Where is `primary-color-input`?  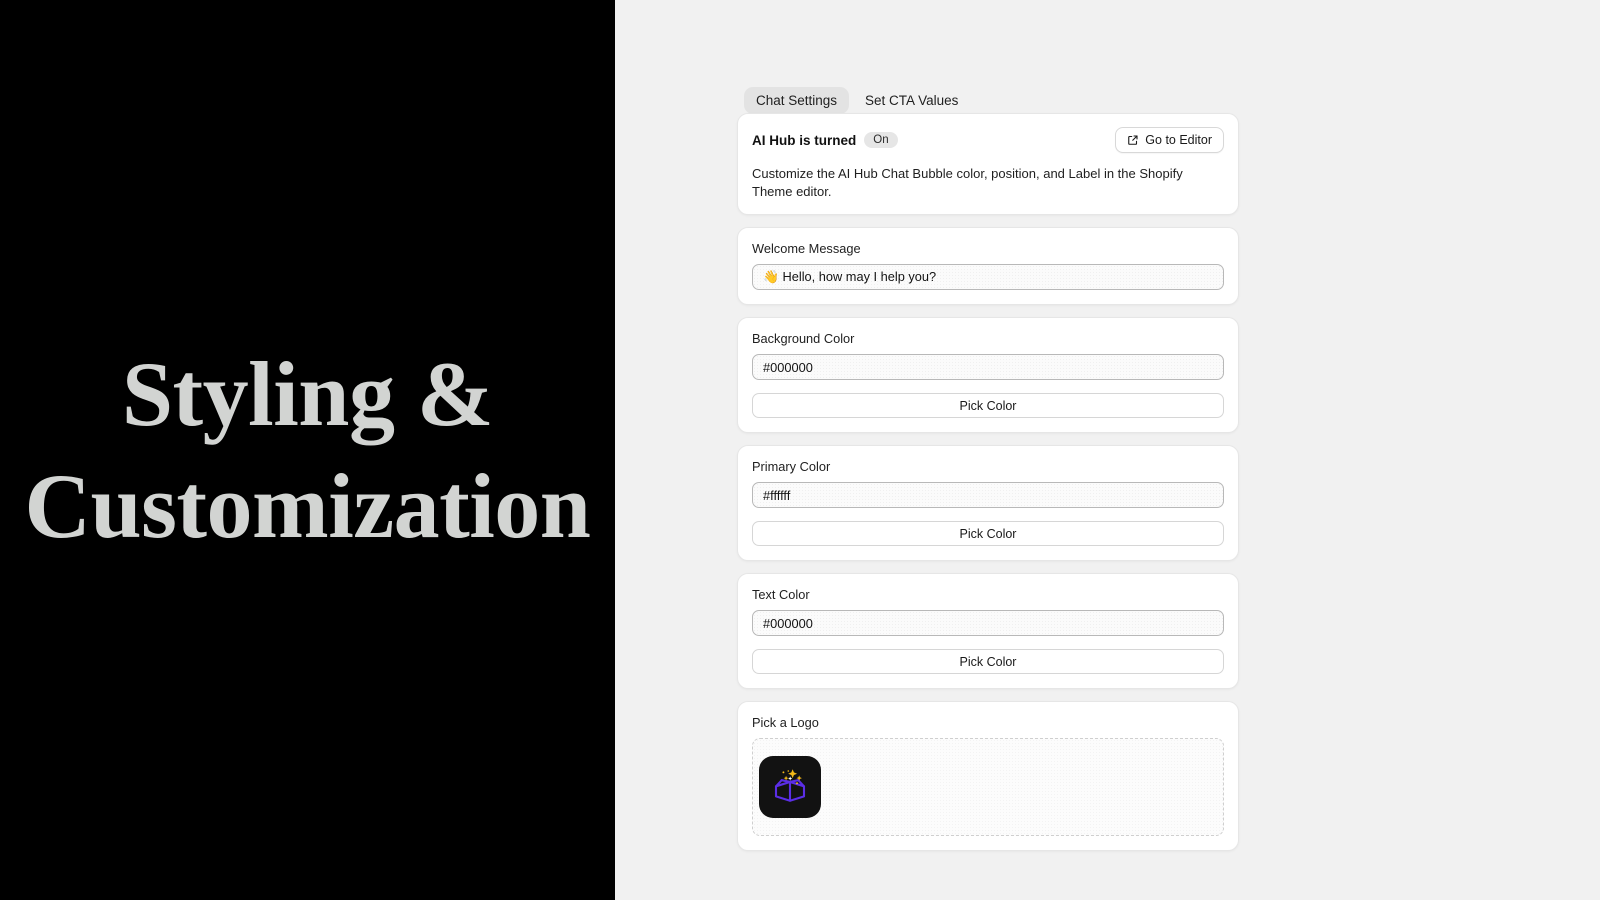 primary-color-input is located at coordinates (988, 495).